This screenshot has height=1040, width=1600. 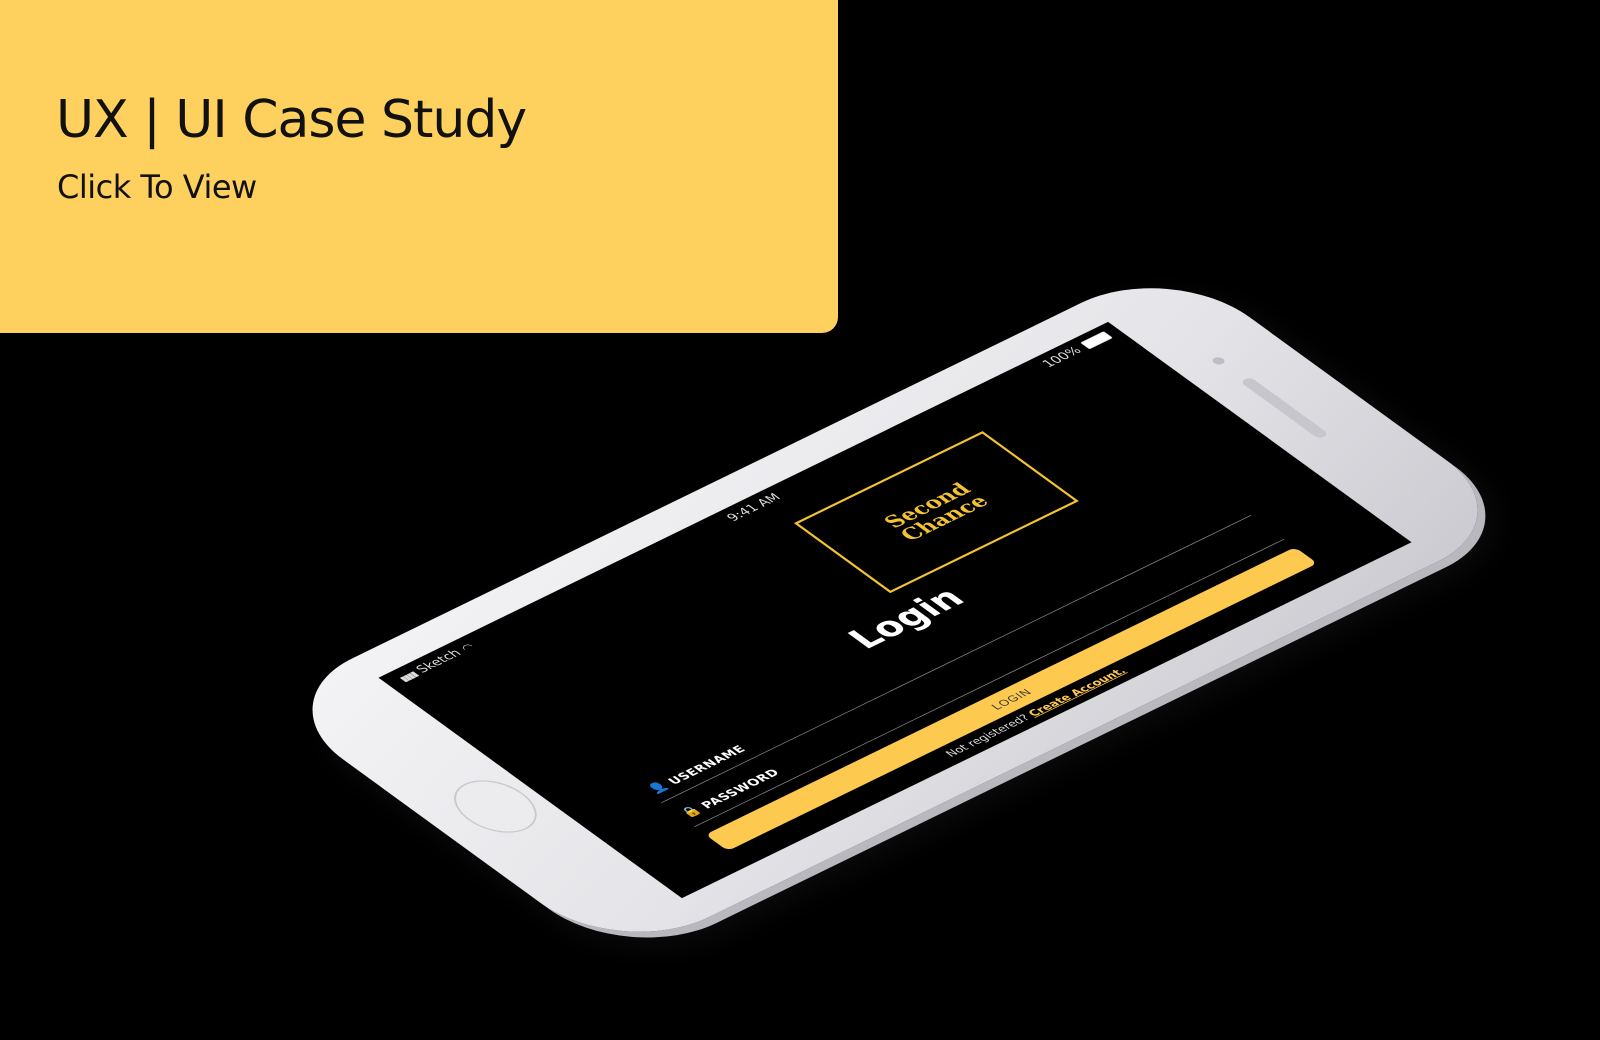 I want to click on user-icon: 👤, so click(x=658, y=787).